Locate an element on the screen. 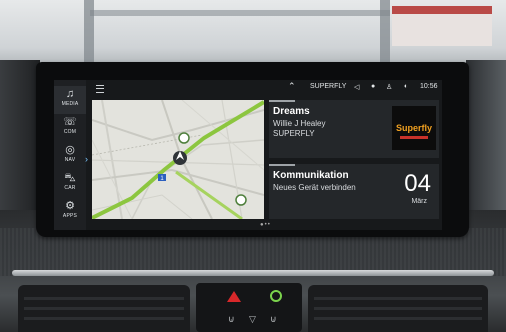 Image resolution: width=506 pixels, height=332 pixels. ceiling-beam is located at coordinates (240, 13).